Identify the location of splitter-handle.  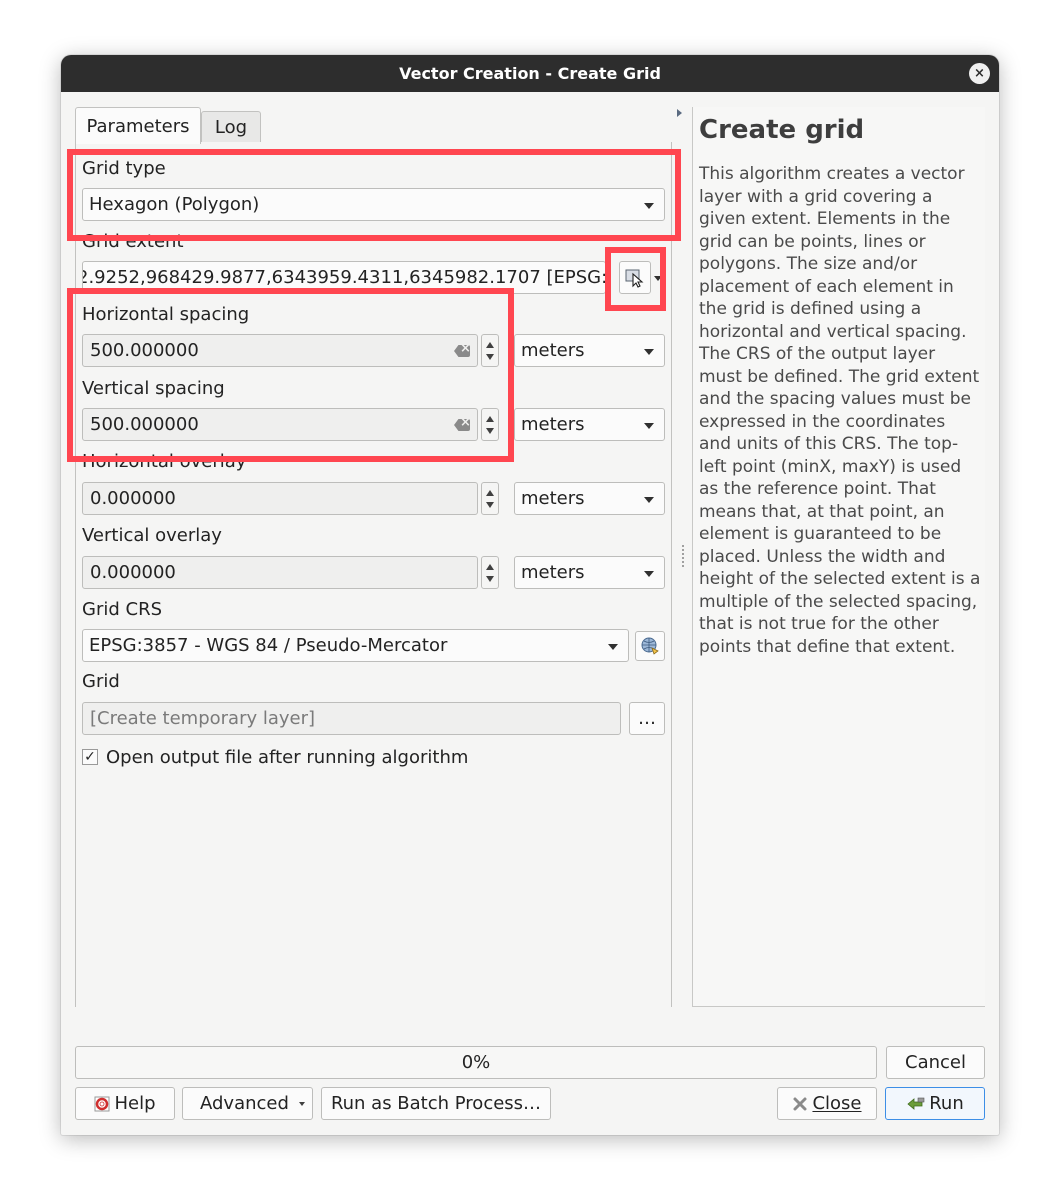
(683, 556).